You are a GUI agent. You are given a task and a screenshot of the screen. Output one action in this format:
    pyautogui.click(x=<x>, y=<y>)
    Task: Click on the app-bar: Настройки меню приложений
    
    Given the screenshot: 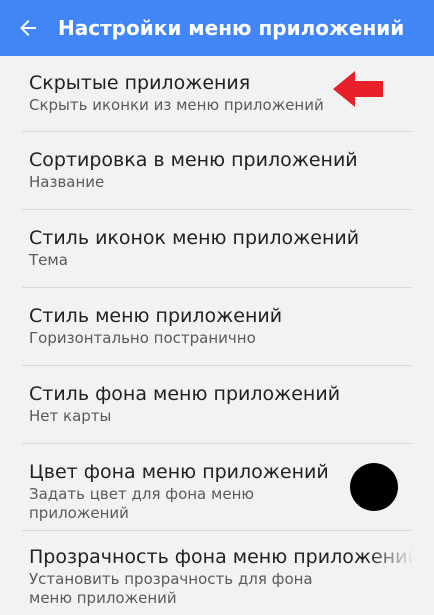 What is the action you would take?
    pyautogui.click(x=217, y=28)
    